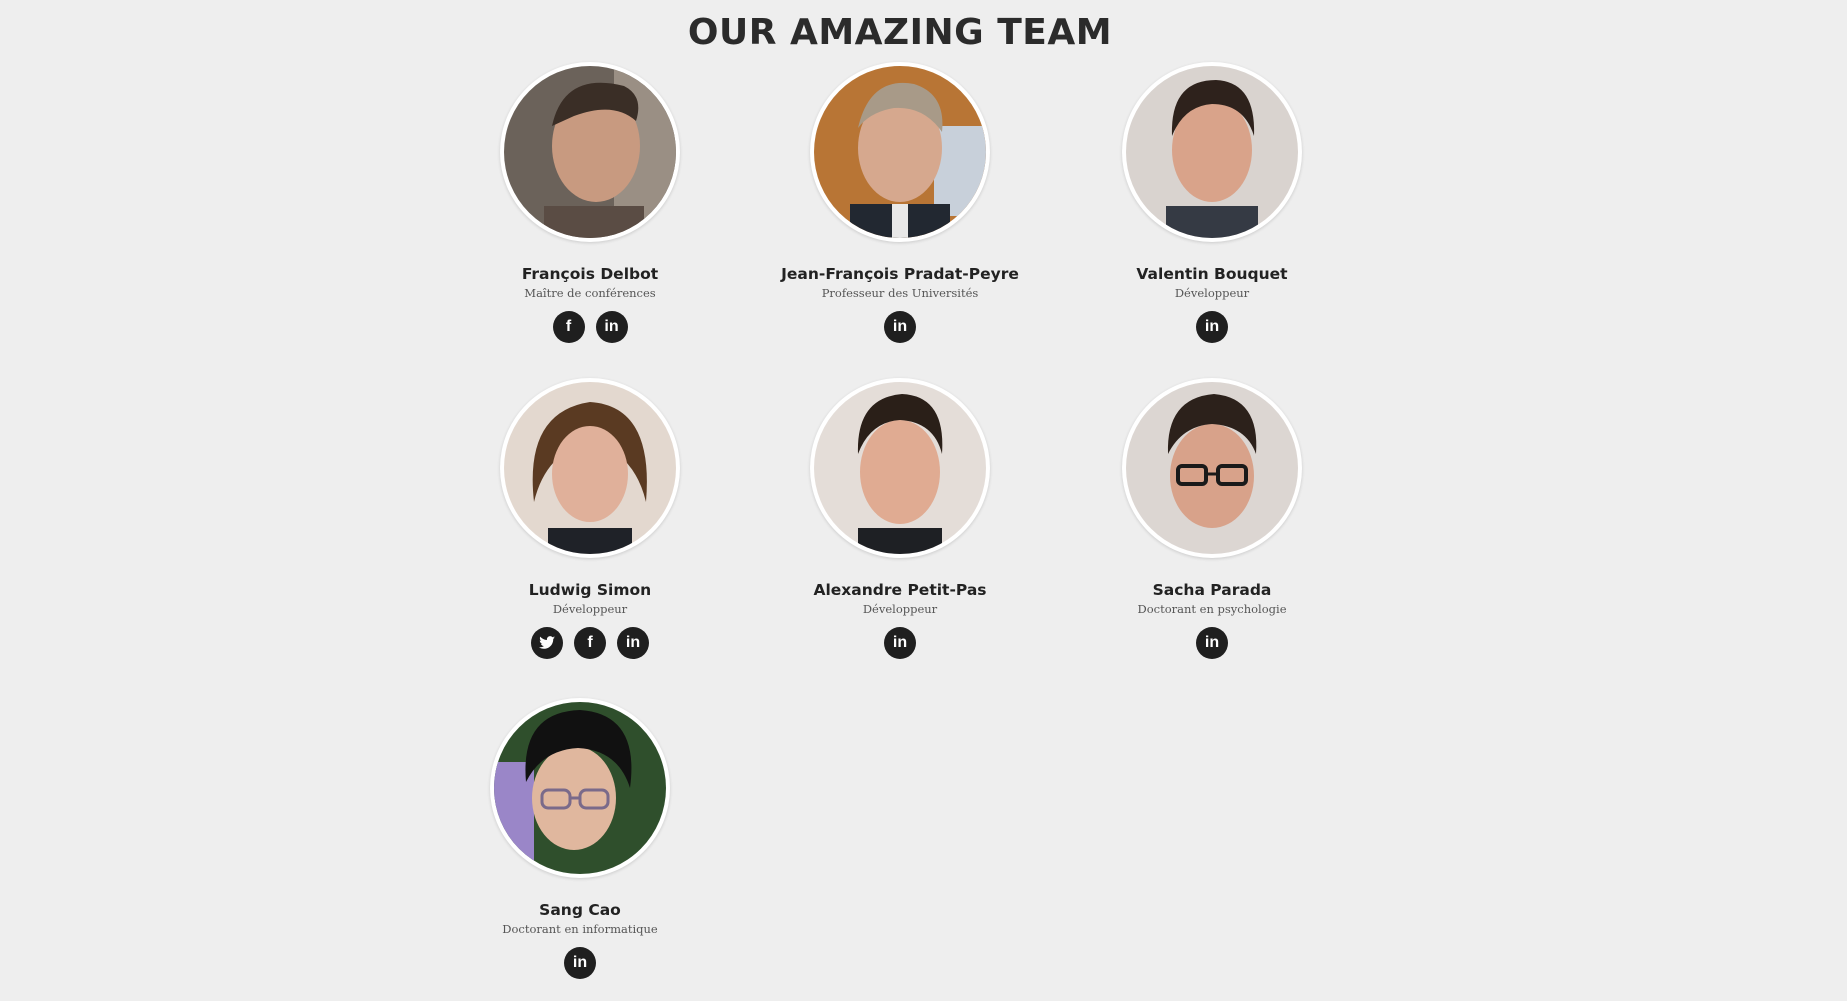 The width and height of the screenshot is (1847, 1001). Describe the element at coordinates (900, 274) in the screenshot. I see `member-name: Jean-François Pradat-Peyre` at that location.